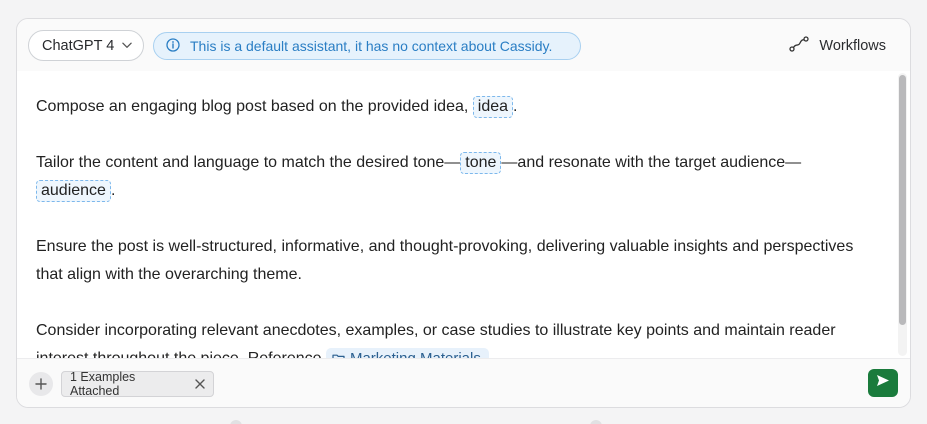  I want to click on composer-footer: 1 Examples Attached, so click(463, 382).